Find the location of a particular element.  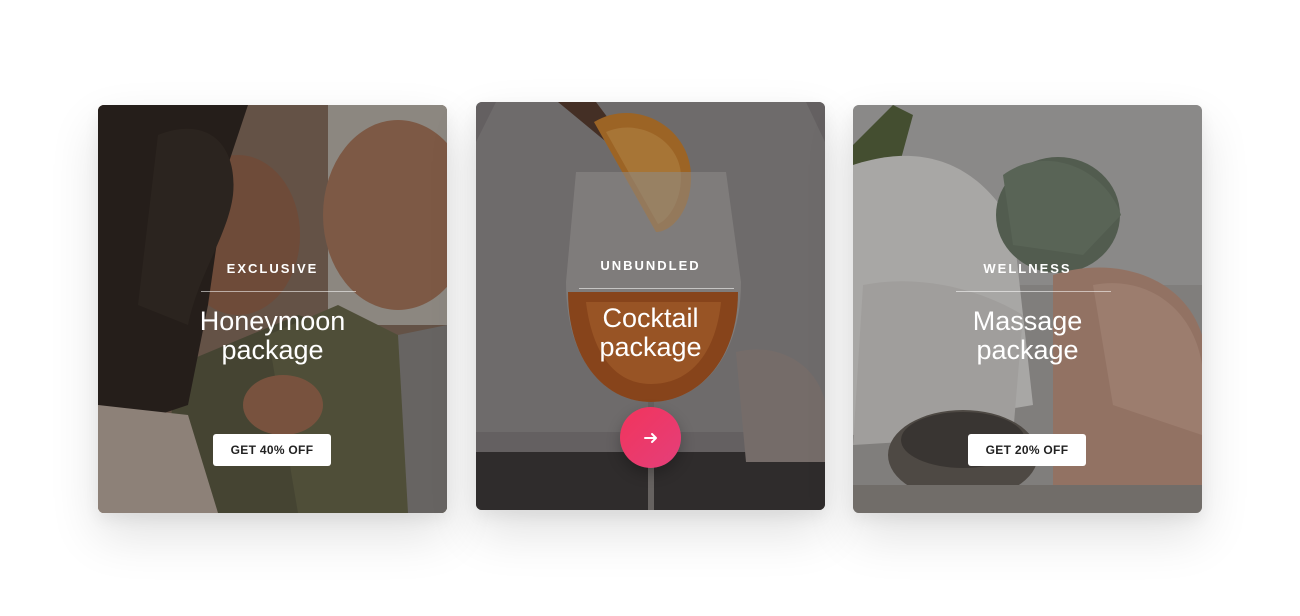

card-eyebrow: UNBUNDLED is located at coordinates (650, 265).